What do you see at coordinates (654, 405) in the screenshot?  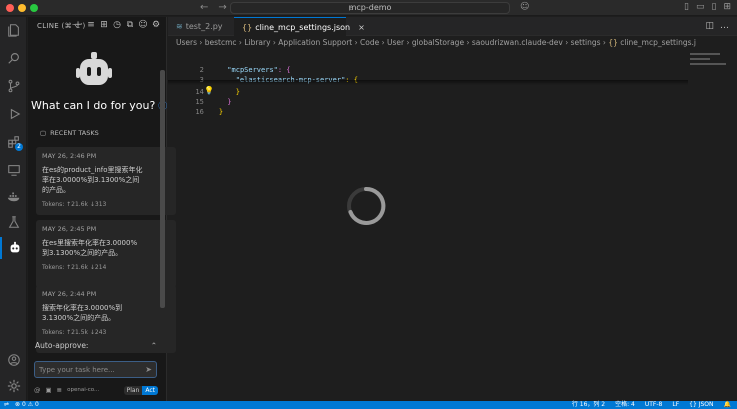 I see `encoding: UTF-8` at bounding box center [654, 405].